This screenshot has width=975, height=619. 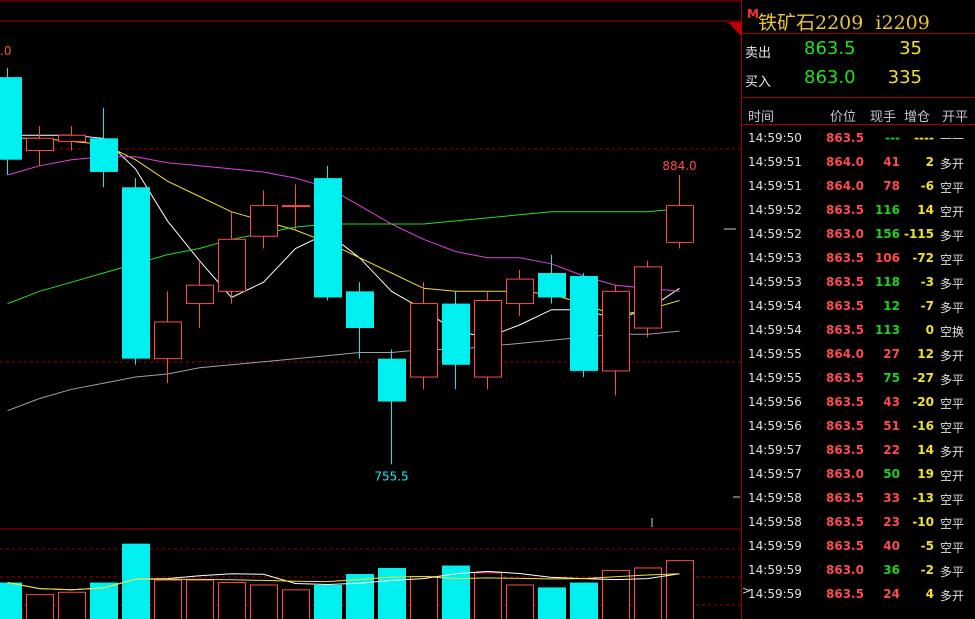 I want to click on tick-open-interest-change: -72, so click(x=923, y=258).